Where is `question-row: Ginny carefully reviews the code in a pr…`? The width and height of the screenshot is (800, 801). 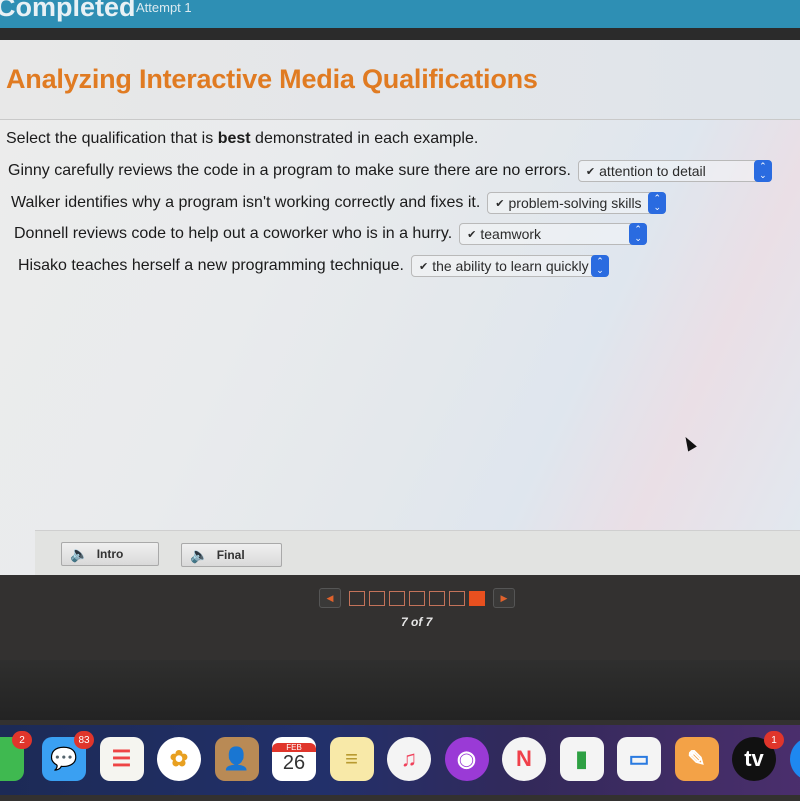
question-row: Ginny carefully reviews the code in a pr… is located at coordinates (390, 171).